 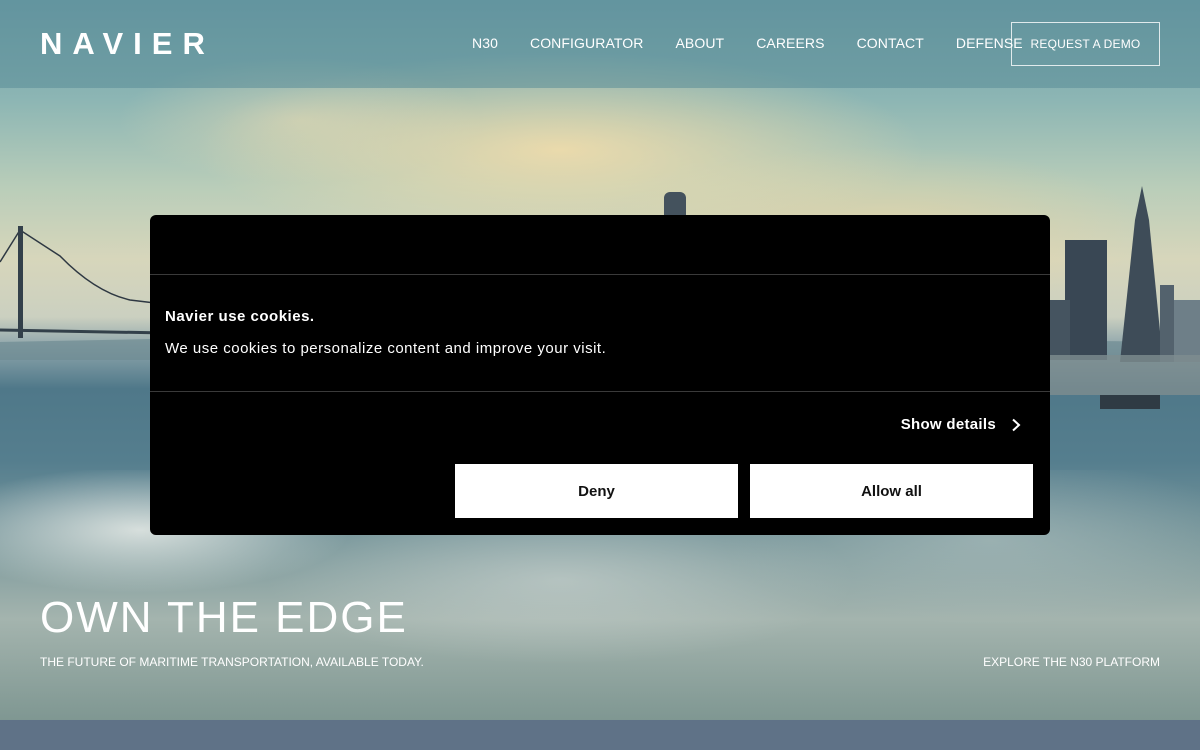 What do you see at coordinates (891, 491) in the screenshot?
I see `allow-all-button: Allow all` at bounding box center [891, 491].